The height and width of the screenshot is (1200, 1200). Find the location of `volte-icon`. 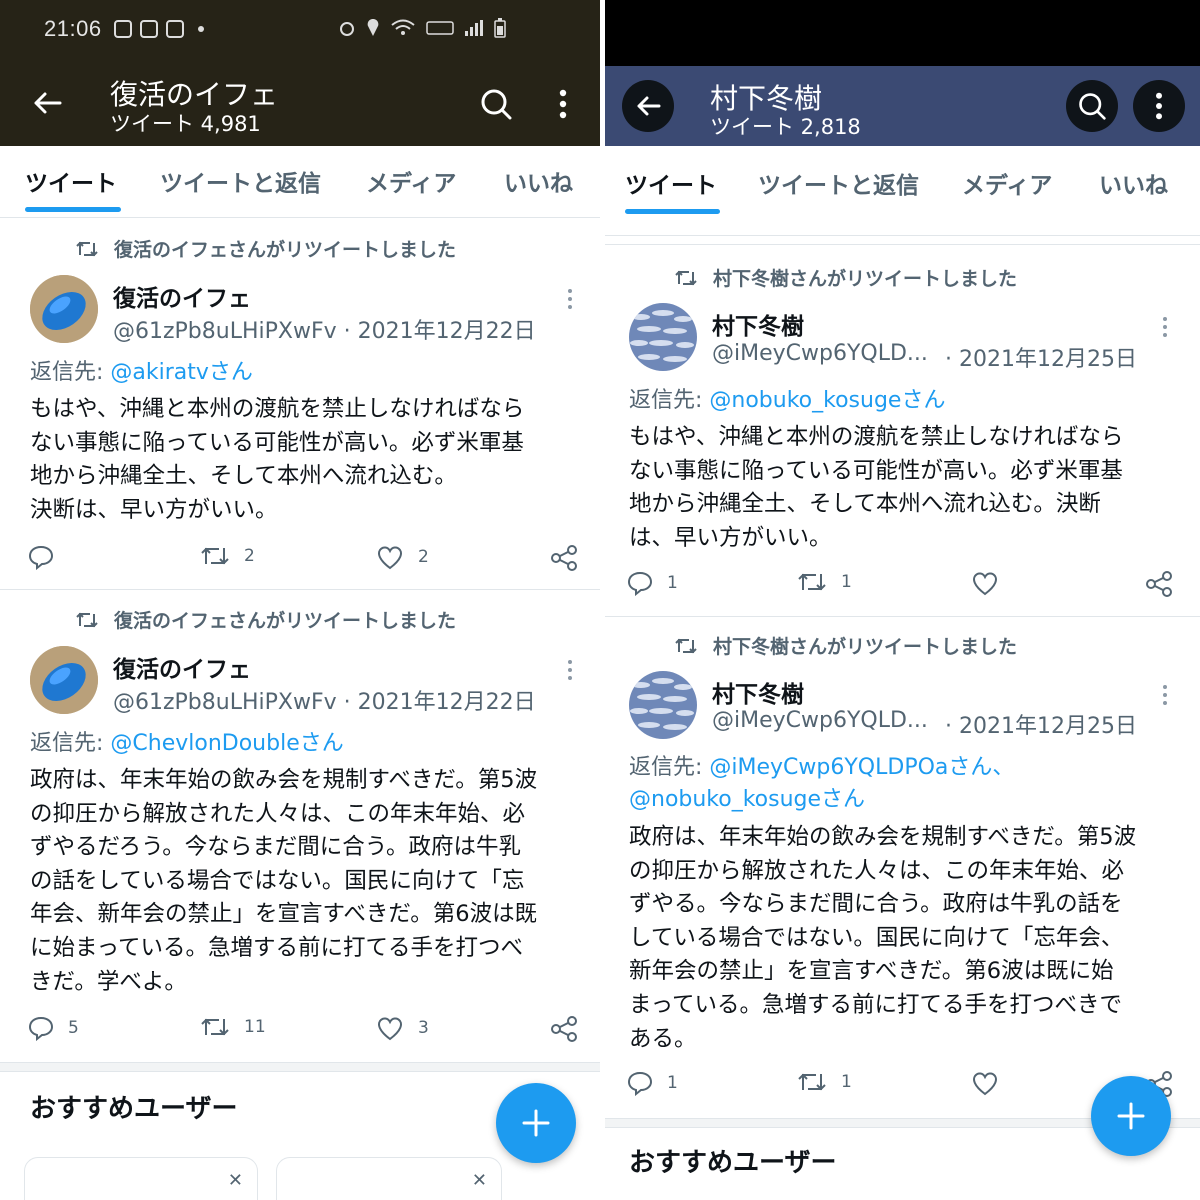

volte-icon is located at coordinates (440, 28).